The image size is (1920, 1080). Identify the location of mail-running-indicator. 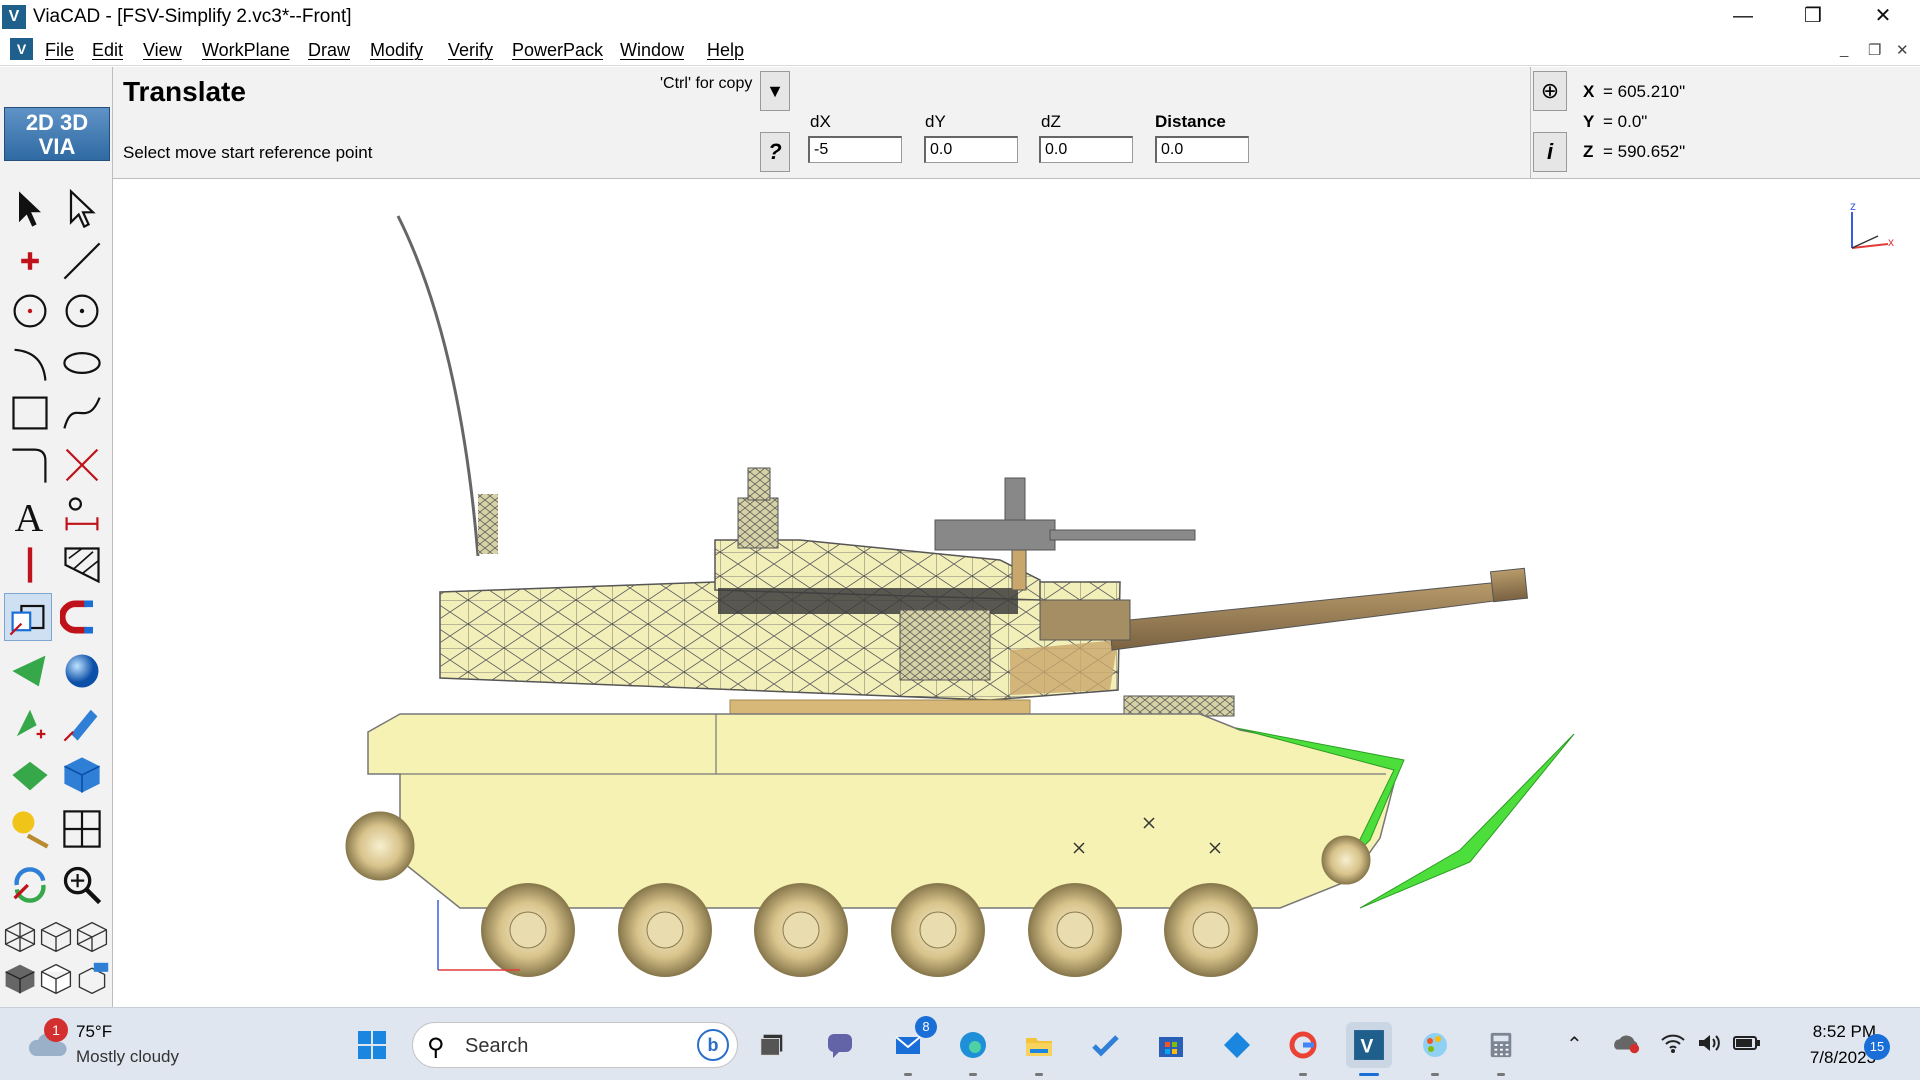
(908, 1074).